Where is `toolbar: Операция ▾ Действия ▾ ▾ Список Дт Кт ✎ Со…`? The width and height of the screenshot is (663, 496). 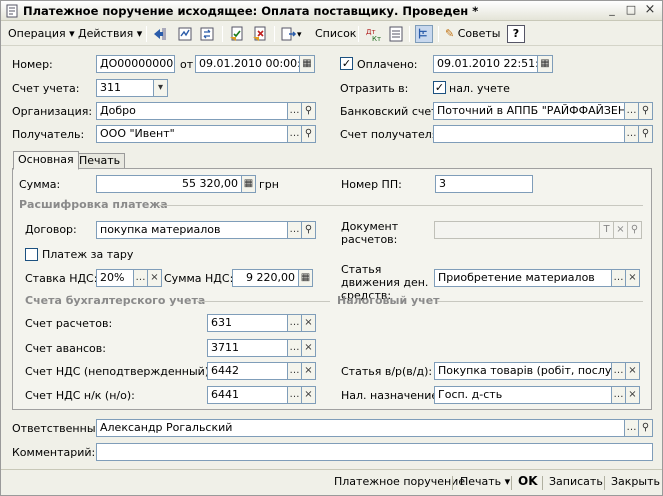
toolbar: Операция ▾ Действия ▾ ▾ Список Дт Кт ✎ Со… is located at coordinates (331, 34).